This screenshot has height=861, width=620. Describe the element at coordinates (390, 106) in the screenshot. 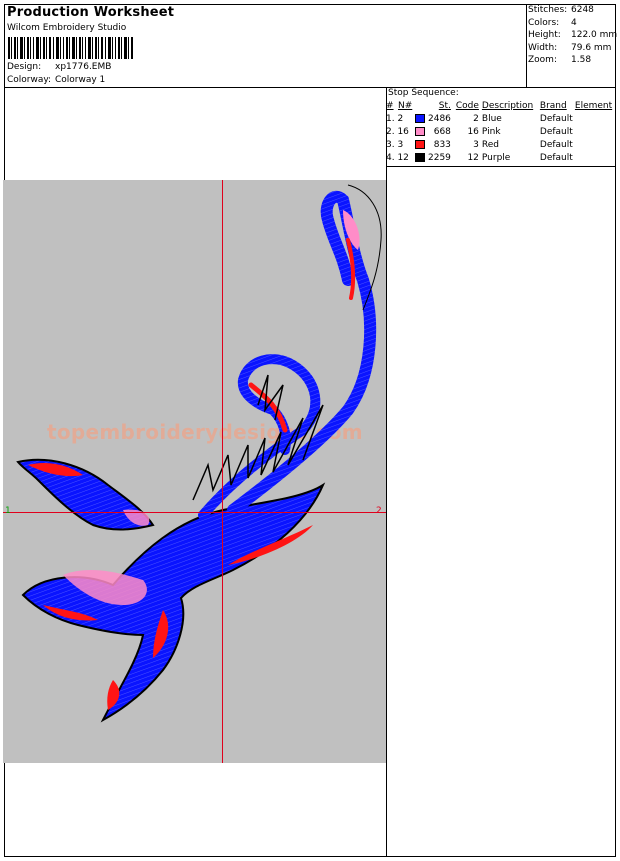

I see `col-num: #` at that location.